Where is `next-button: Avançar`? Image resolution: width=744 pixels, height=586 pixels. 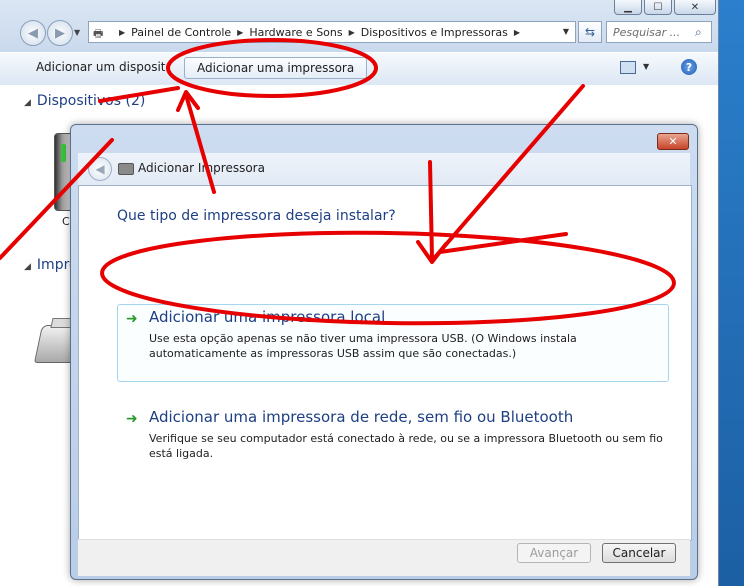
next-button: Avançar is located at coordinates (554, 553).